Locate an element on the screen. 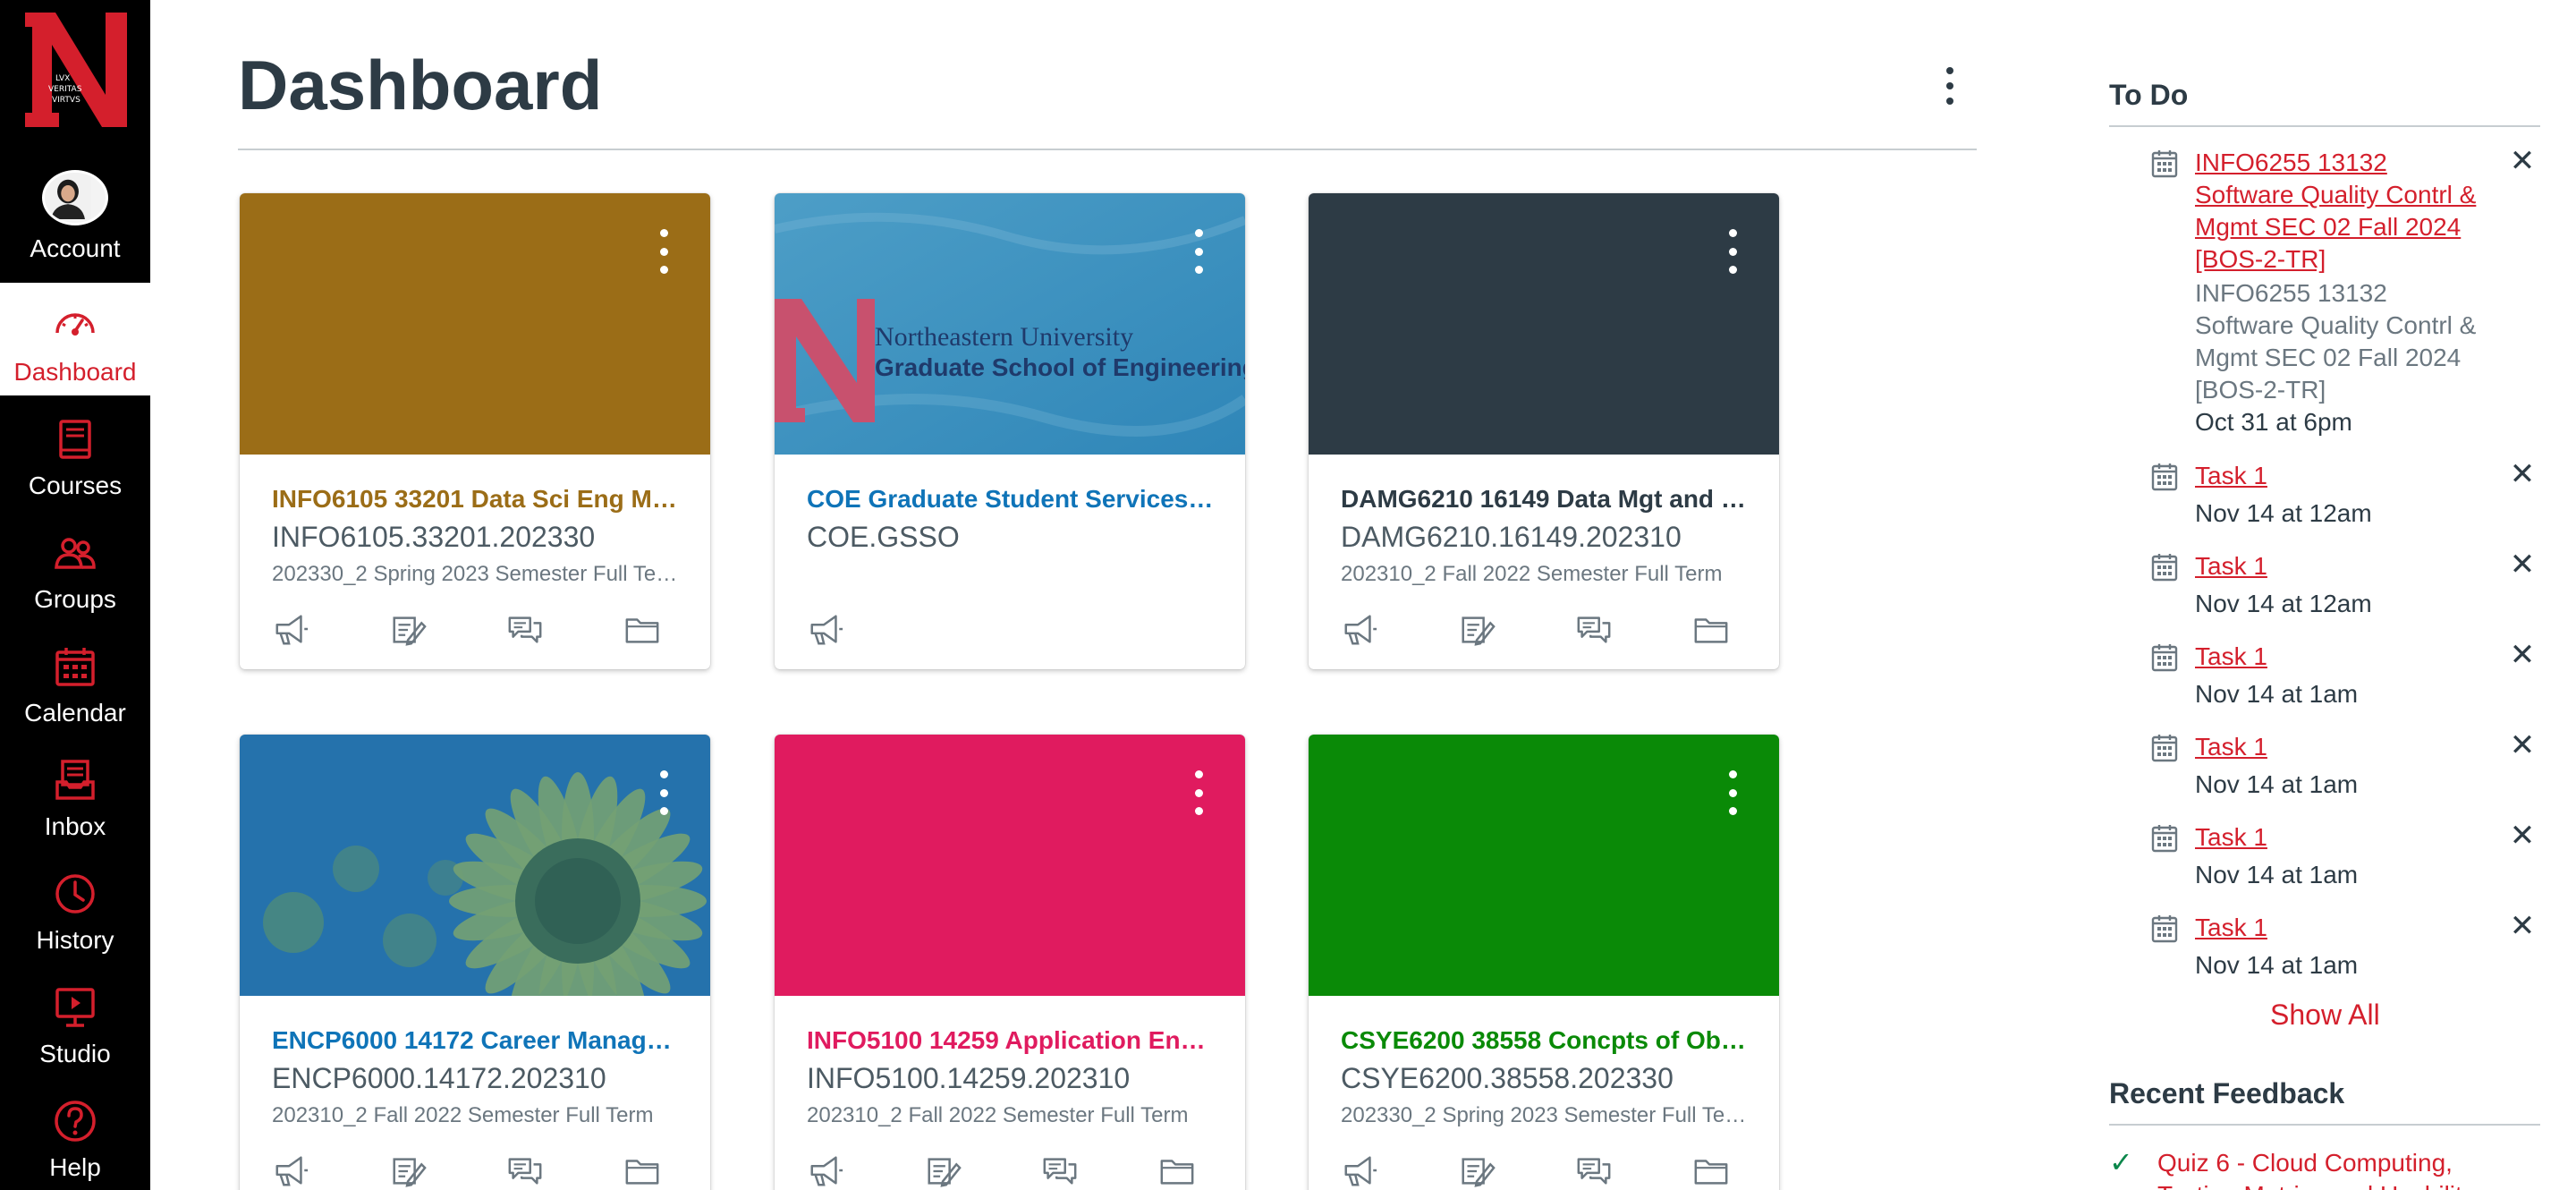 The image size is (2576, 1190). northeastern-logo: LVX VERITAS VIRTVS is located at coordinates (75, 68).